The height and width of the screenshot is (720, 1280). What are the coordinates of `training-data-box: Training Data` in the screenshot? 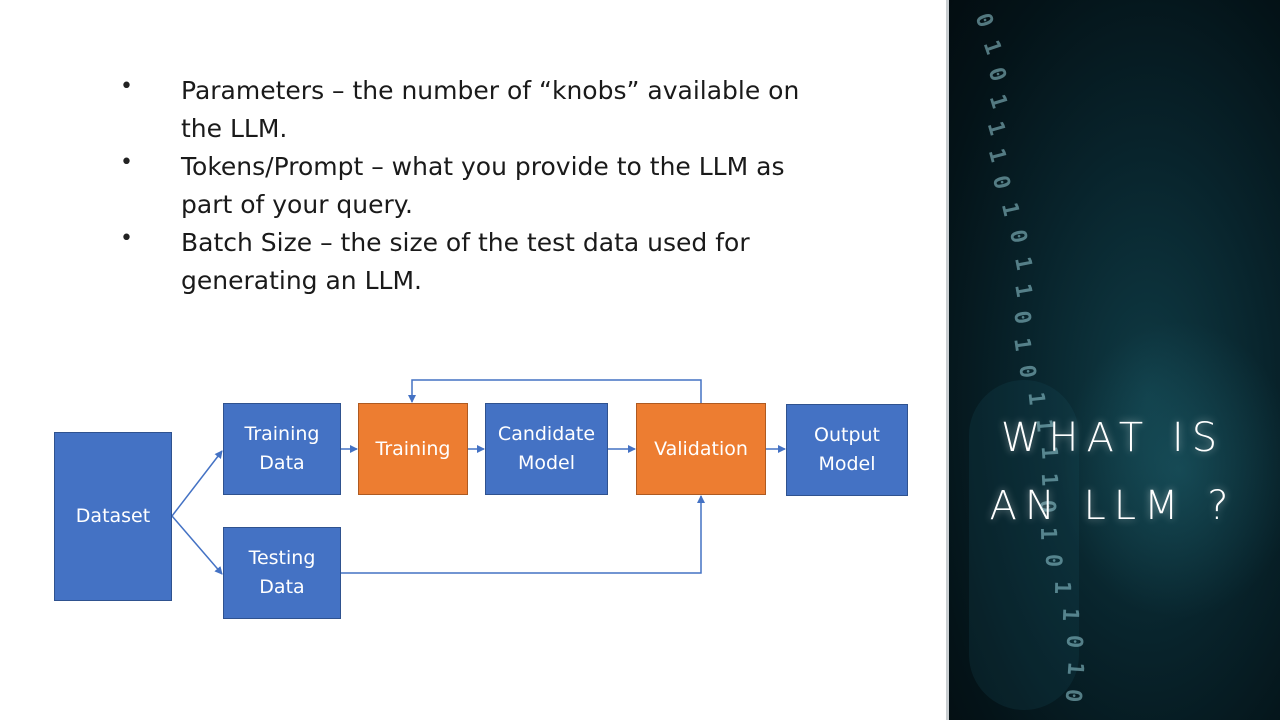 It's located at (282, 449).